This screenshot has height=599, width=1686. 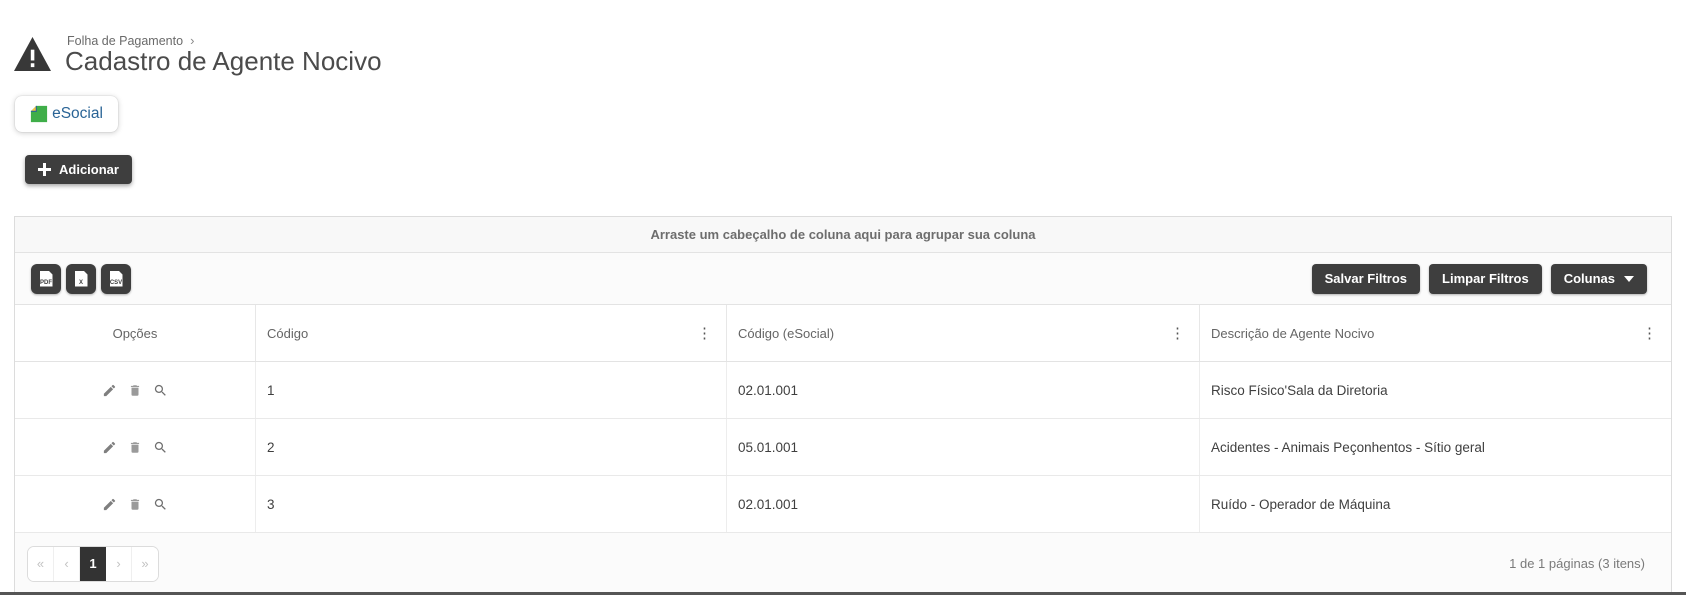 I want to click on column-header-code-esocial-label: Código (eSocial), so click(x=786, y=333).